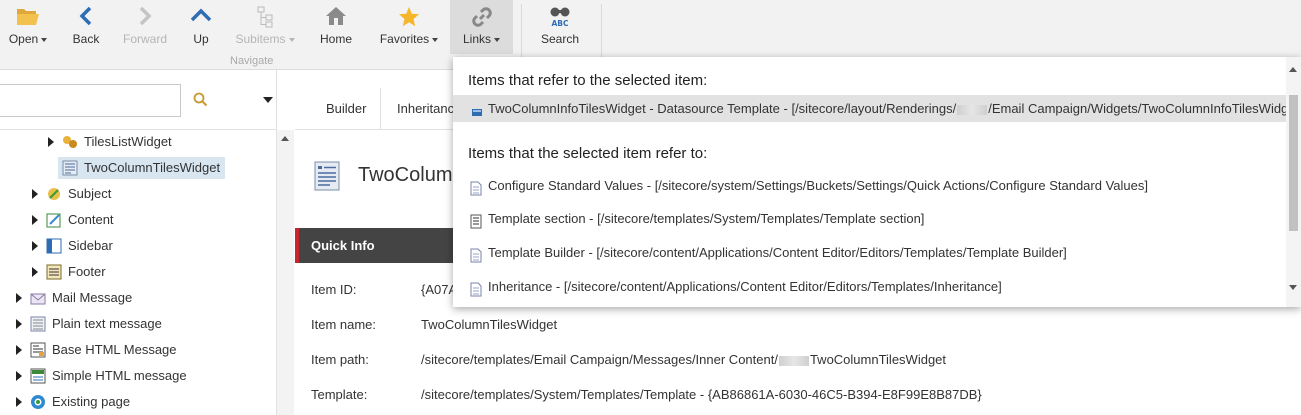 The image size is (1301, 415). I want to click on tree-node-footer: Footer, so click(128, 272).